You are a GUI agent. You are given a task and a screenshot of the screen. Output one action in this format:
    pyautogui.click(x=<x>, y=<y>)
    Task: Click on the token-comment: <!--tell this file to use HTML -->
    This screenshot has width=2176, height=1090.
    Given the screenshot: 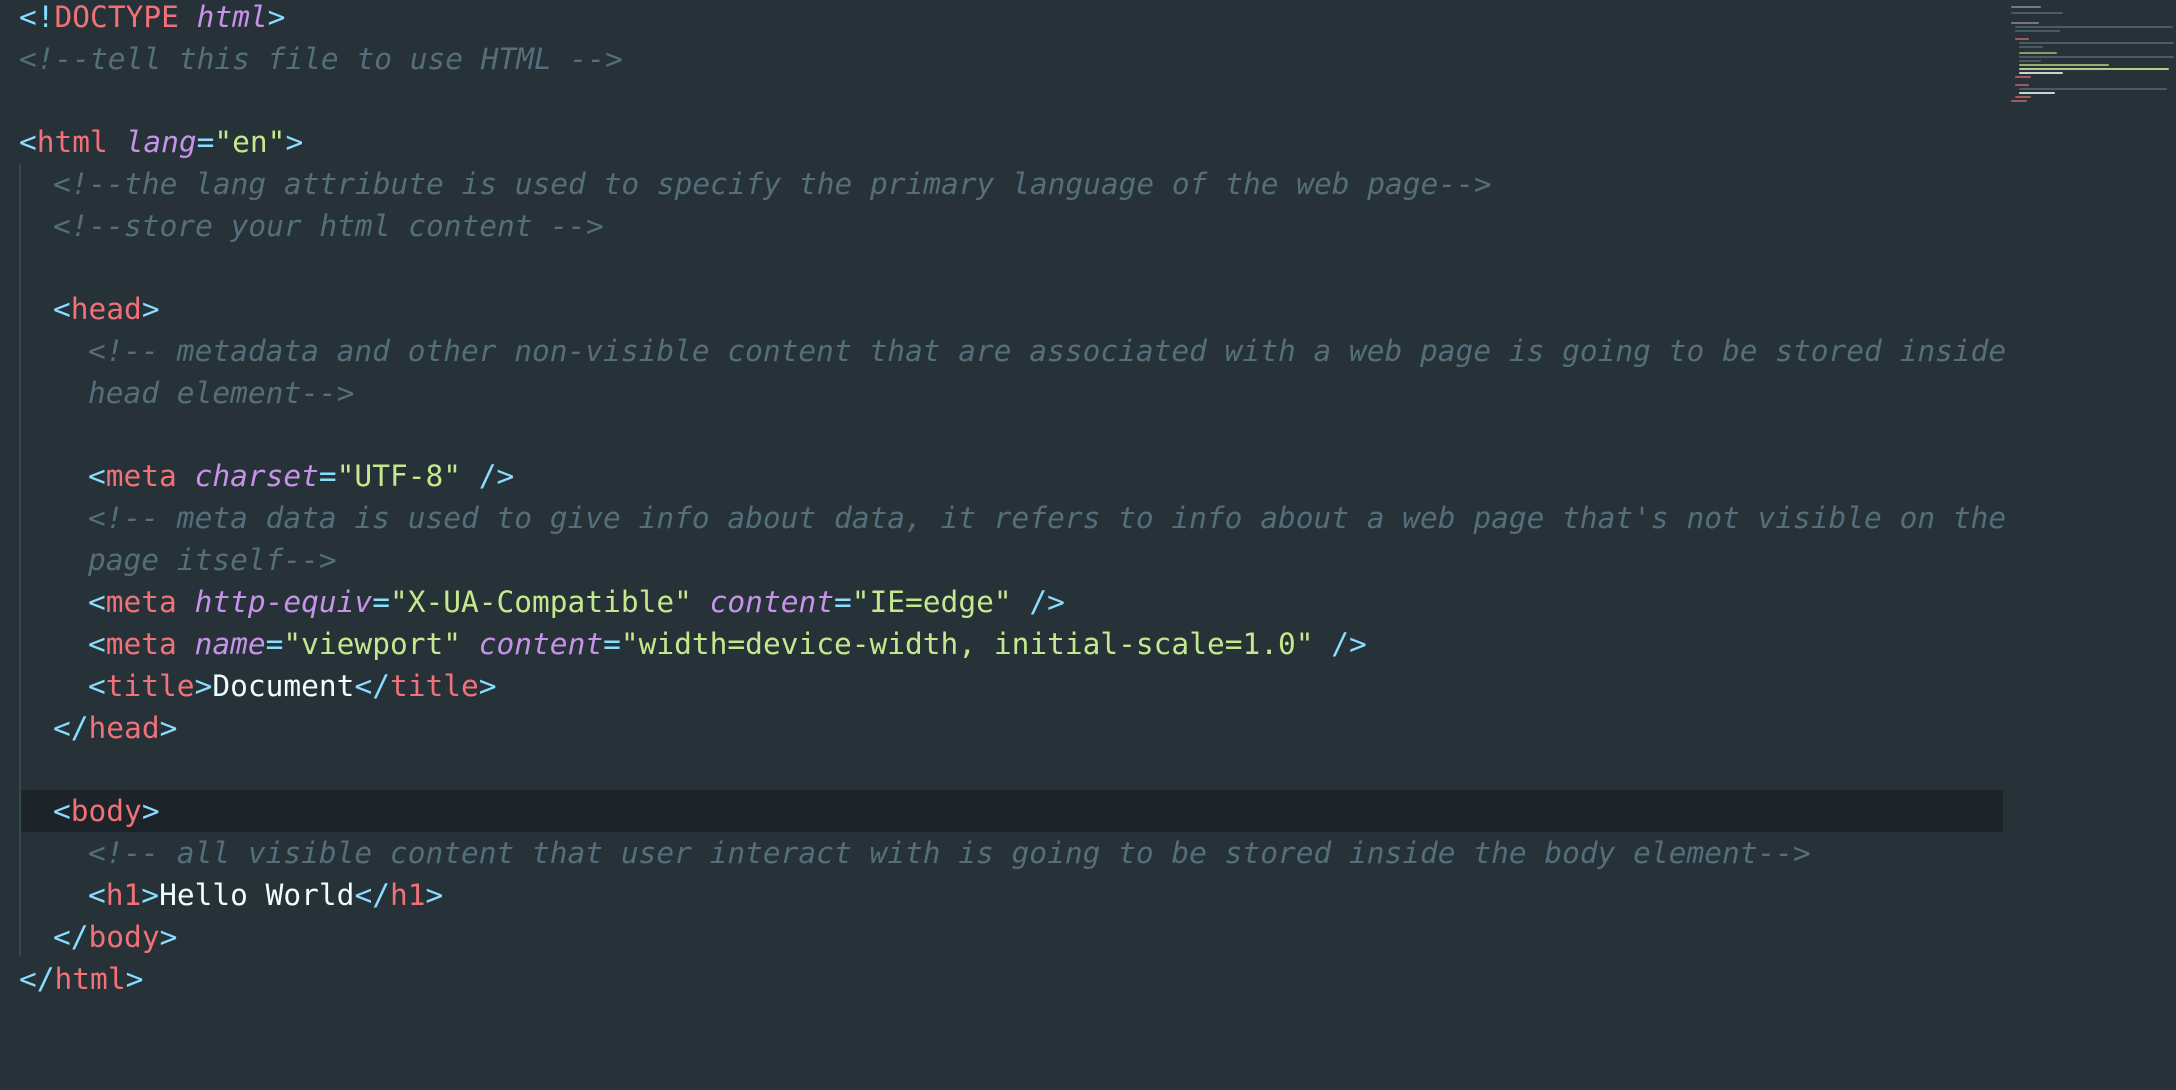 What is the action you would take?
    pyautogui.click(x=321, y=59)
    